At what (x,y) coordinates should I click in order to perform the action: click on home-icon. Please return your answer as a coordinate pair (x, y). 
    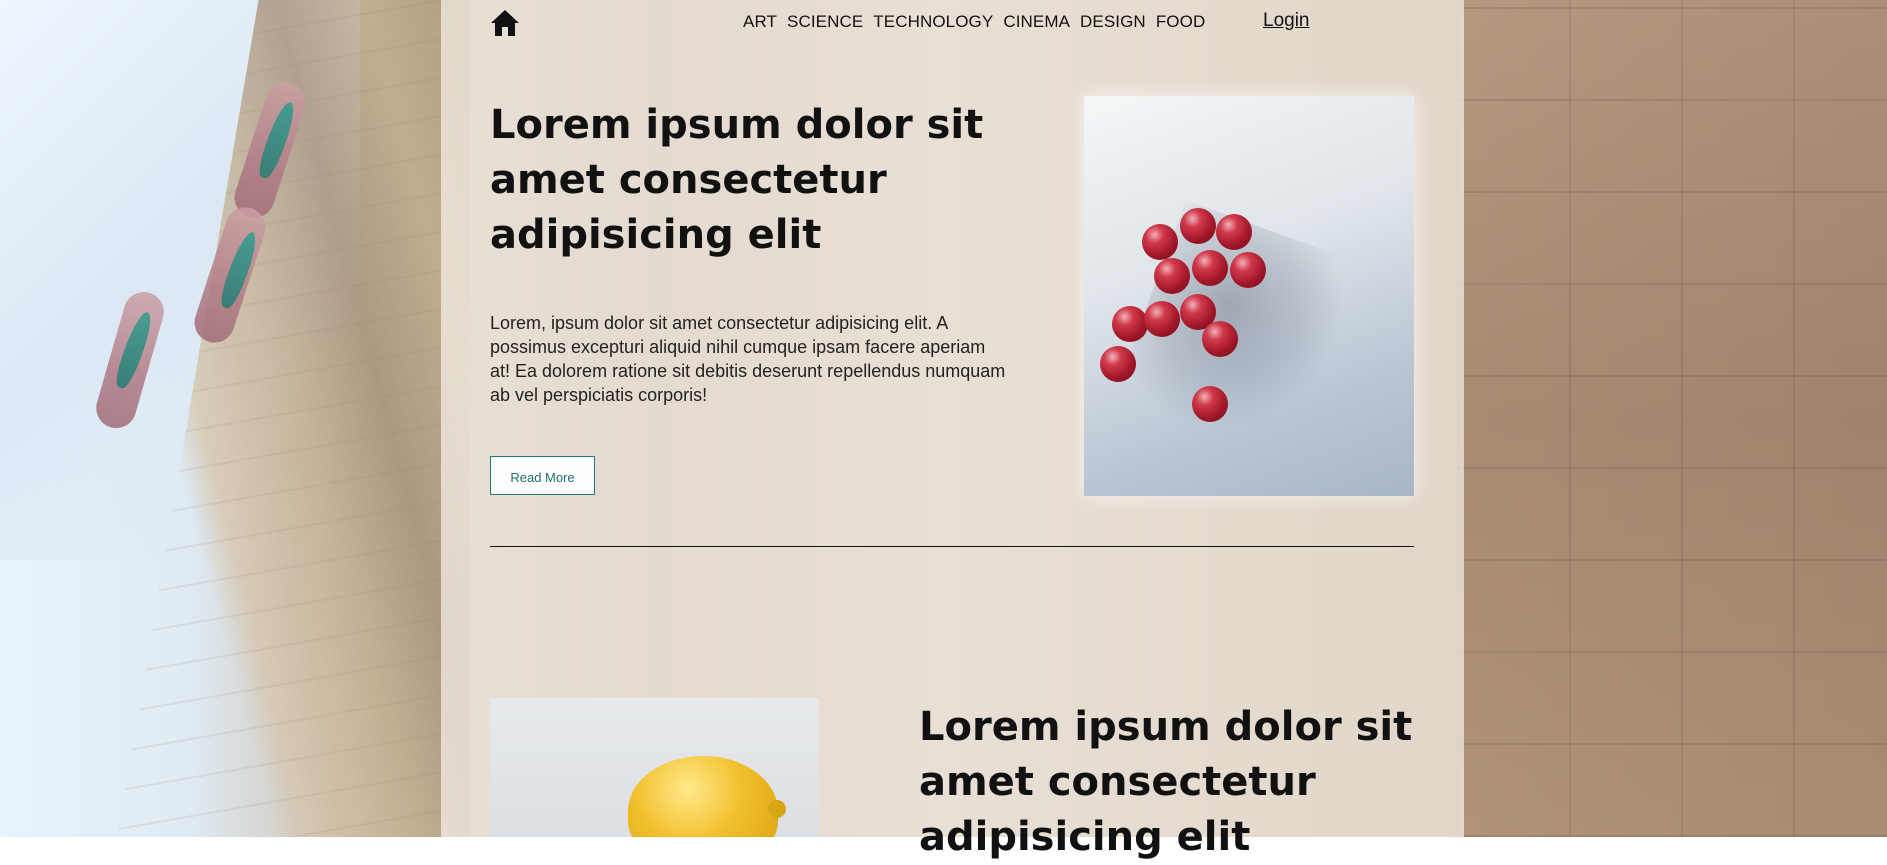
    Looking at the image, I should click on (505, 23).